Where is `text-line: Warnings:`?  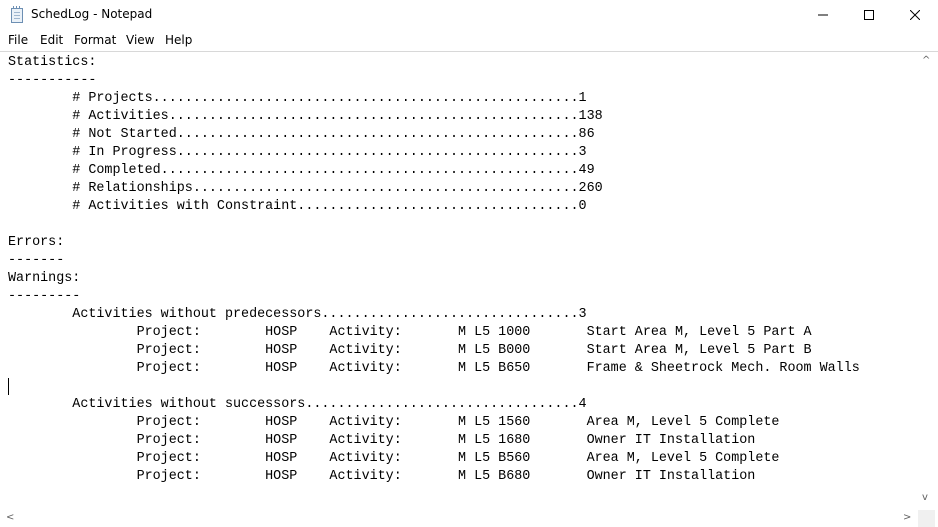
text-line: Warnings: is located at coordinates (44, 278).